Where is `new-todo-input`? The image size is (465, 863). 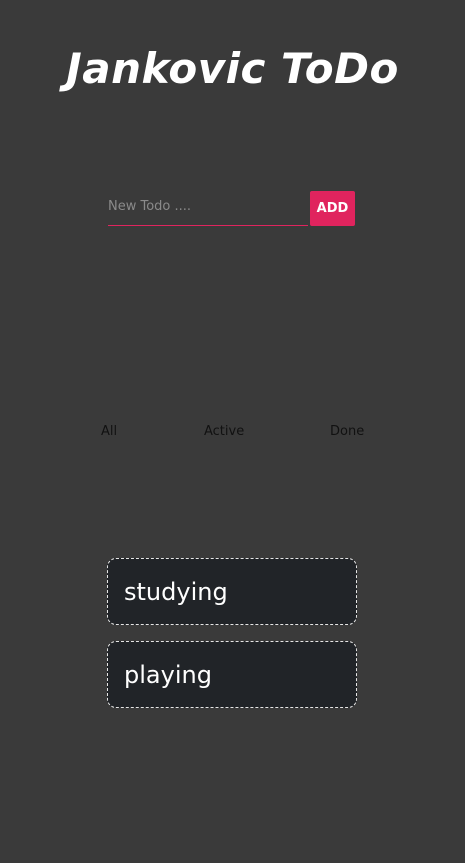 new-todo-input is located at coordinates (208, 208).